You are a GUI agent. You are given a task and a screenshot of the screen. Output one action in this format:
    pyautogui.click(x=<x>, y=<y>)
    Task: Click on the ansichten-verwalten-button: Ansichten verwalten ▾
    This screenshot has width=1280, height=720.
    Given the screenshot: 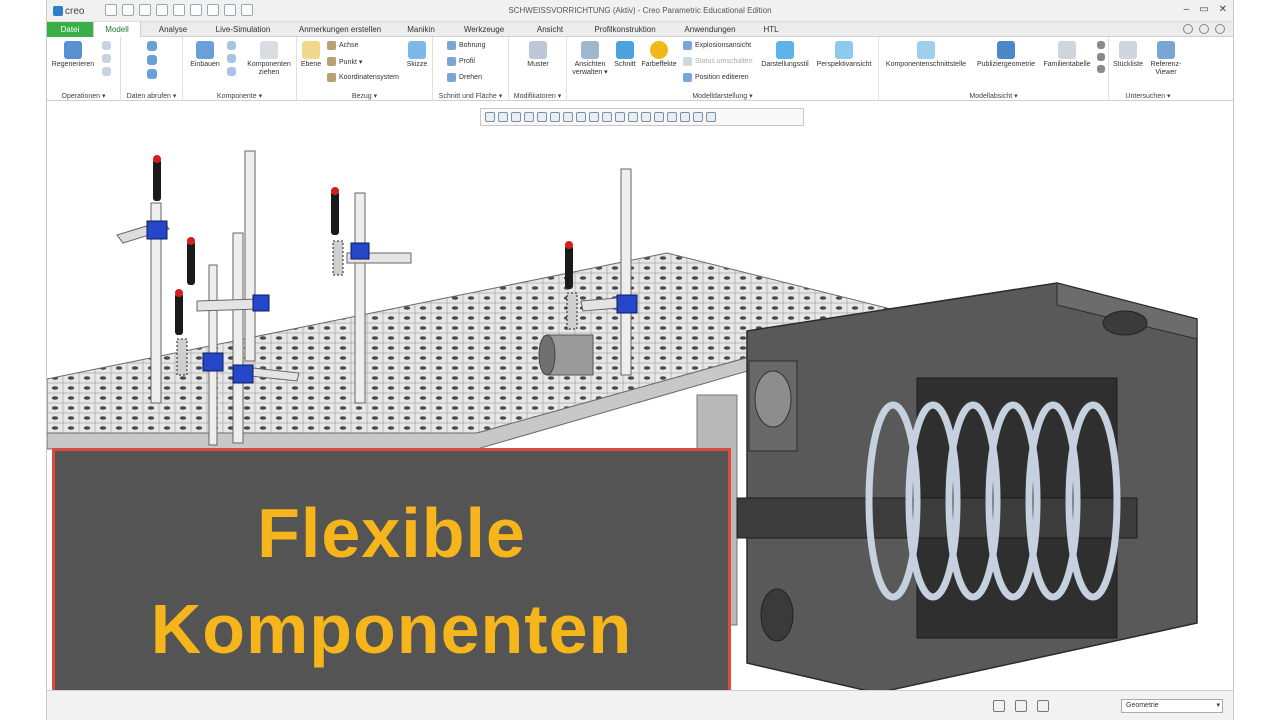 What is the action you would take?
    pyautogui.click(x=590, y=59)
    